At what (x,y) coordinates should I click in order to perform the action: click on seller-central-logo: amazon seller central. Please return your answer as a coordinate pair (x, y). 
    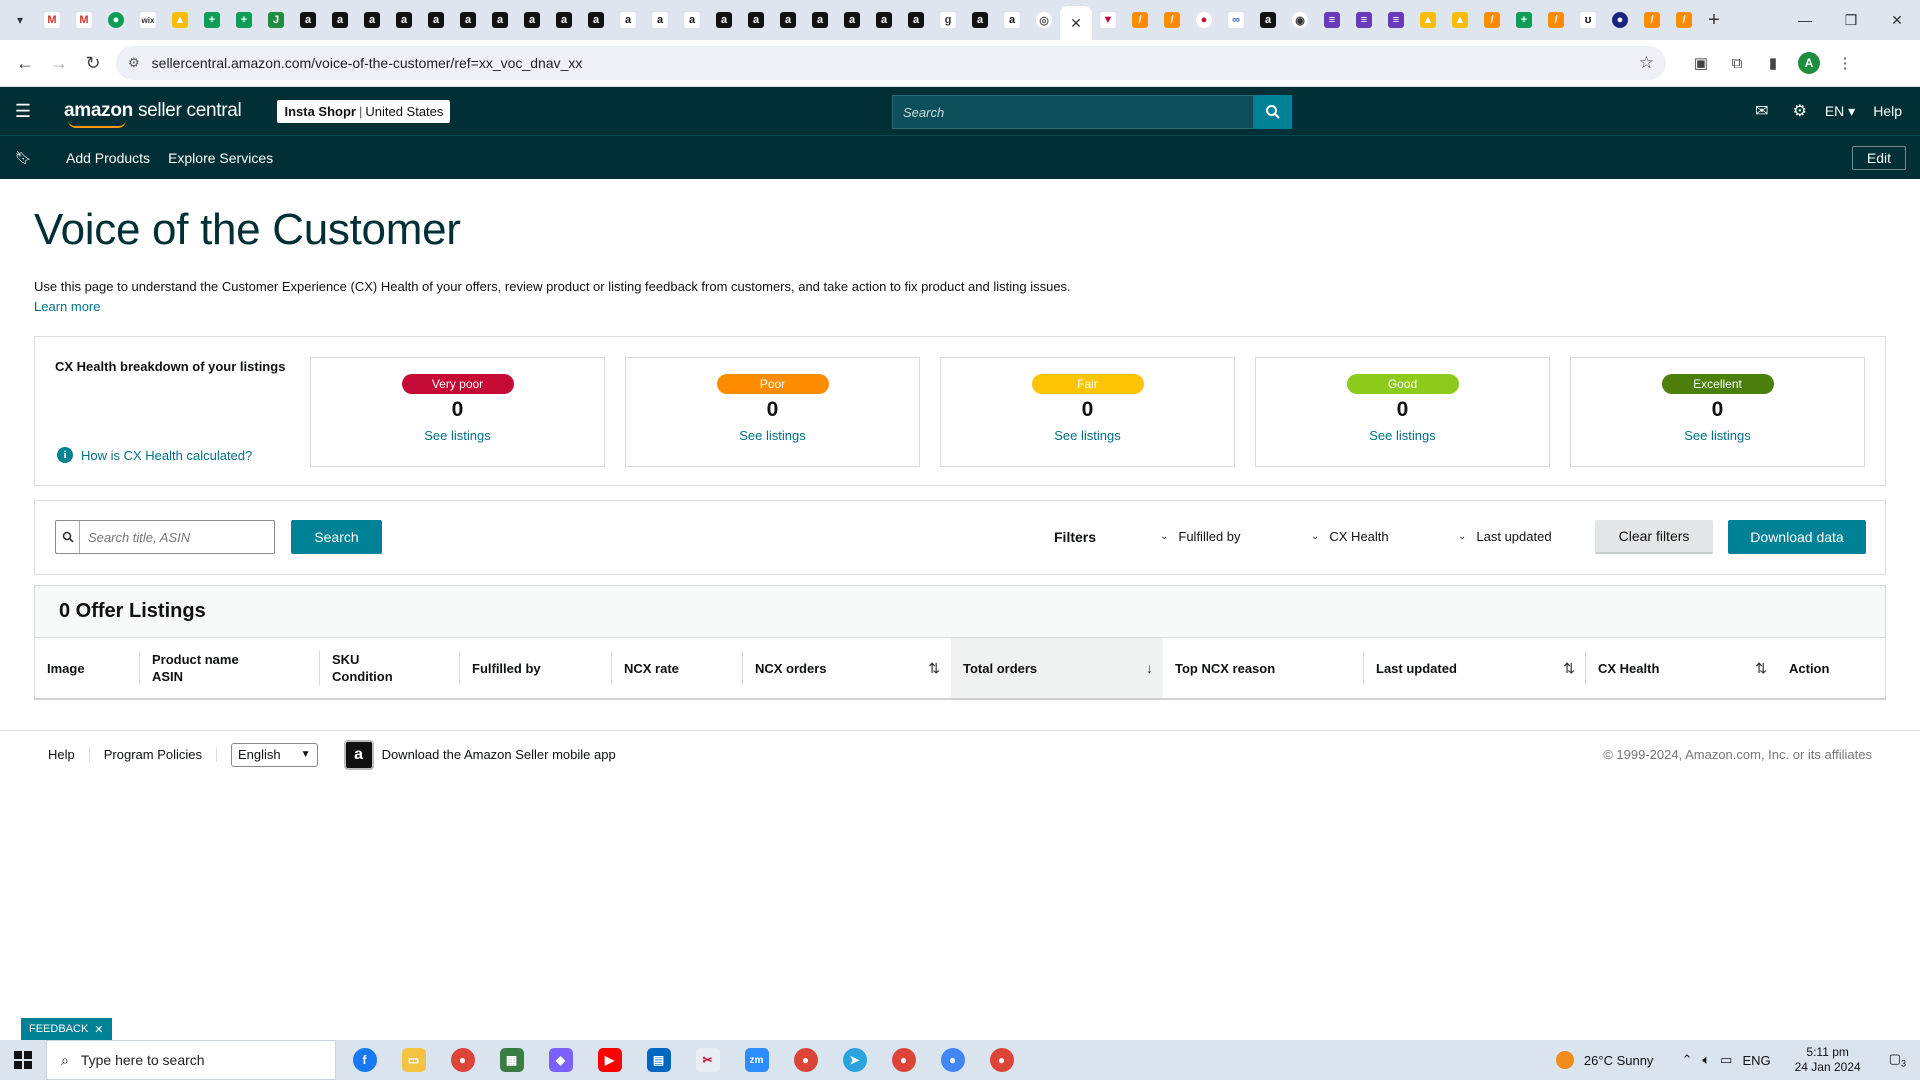
    Looking at the image, I should click on (153, 114).